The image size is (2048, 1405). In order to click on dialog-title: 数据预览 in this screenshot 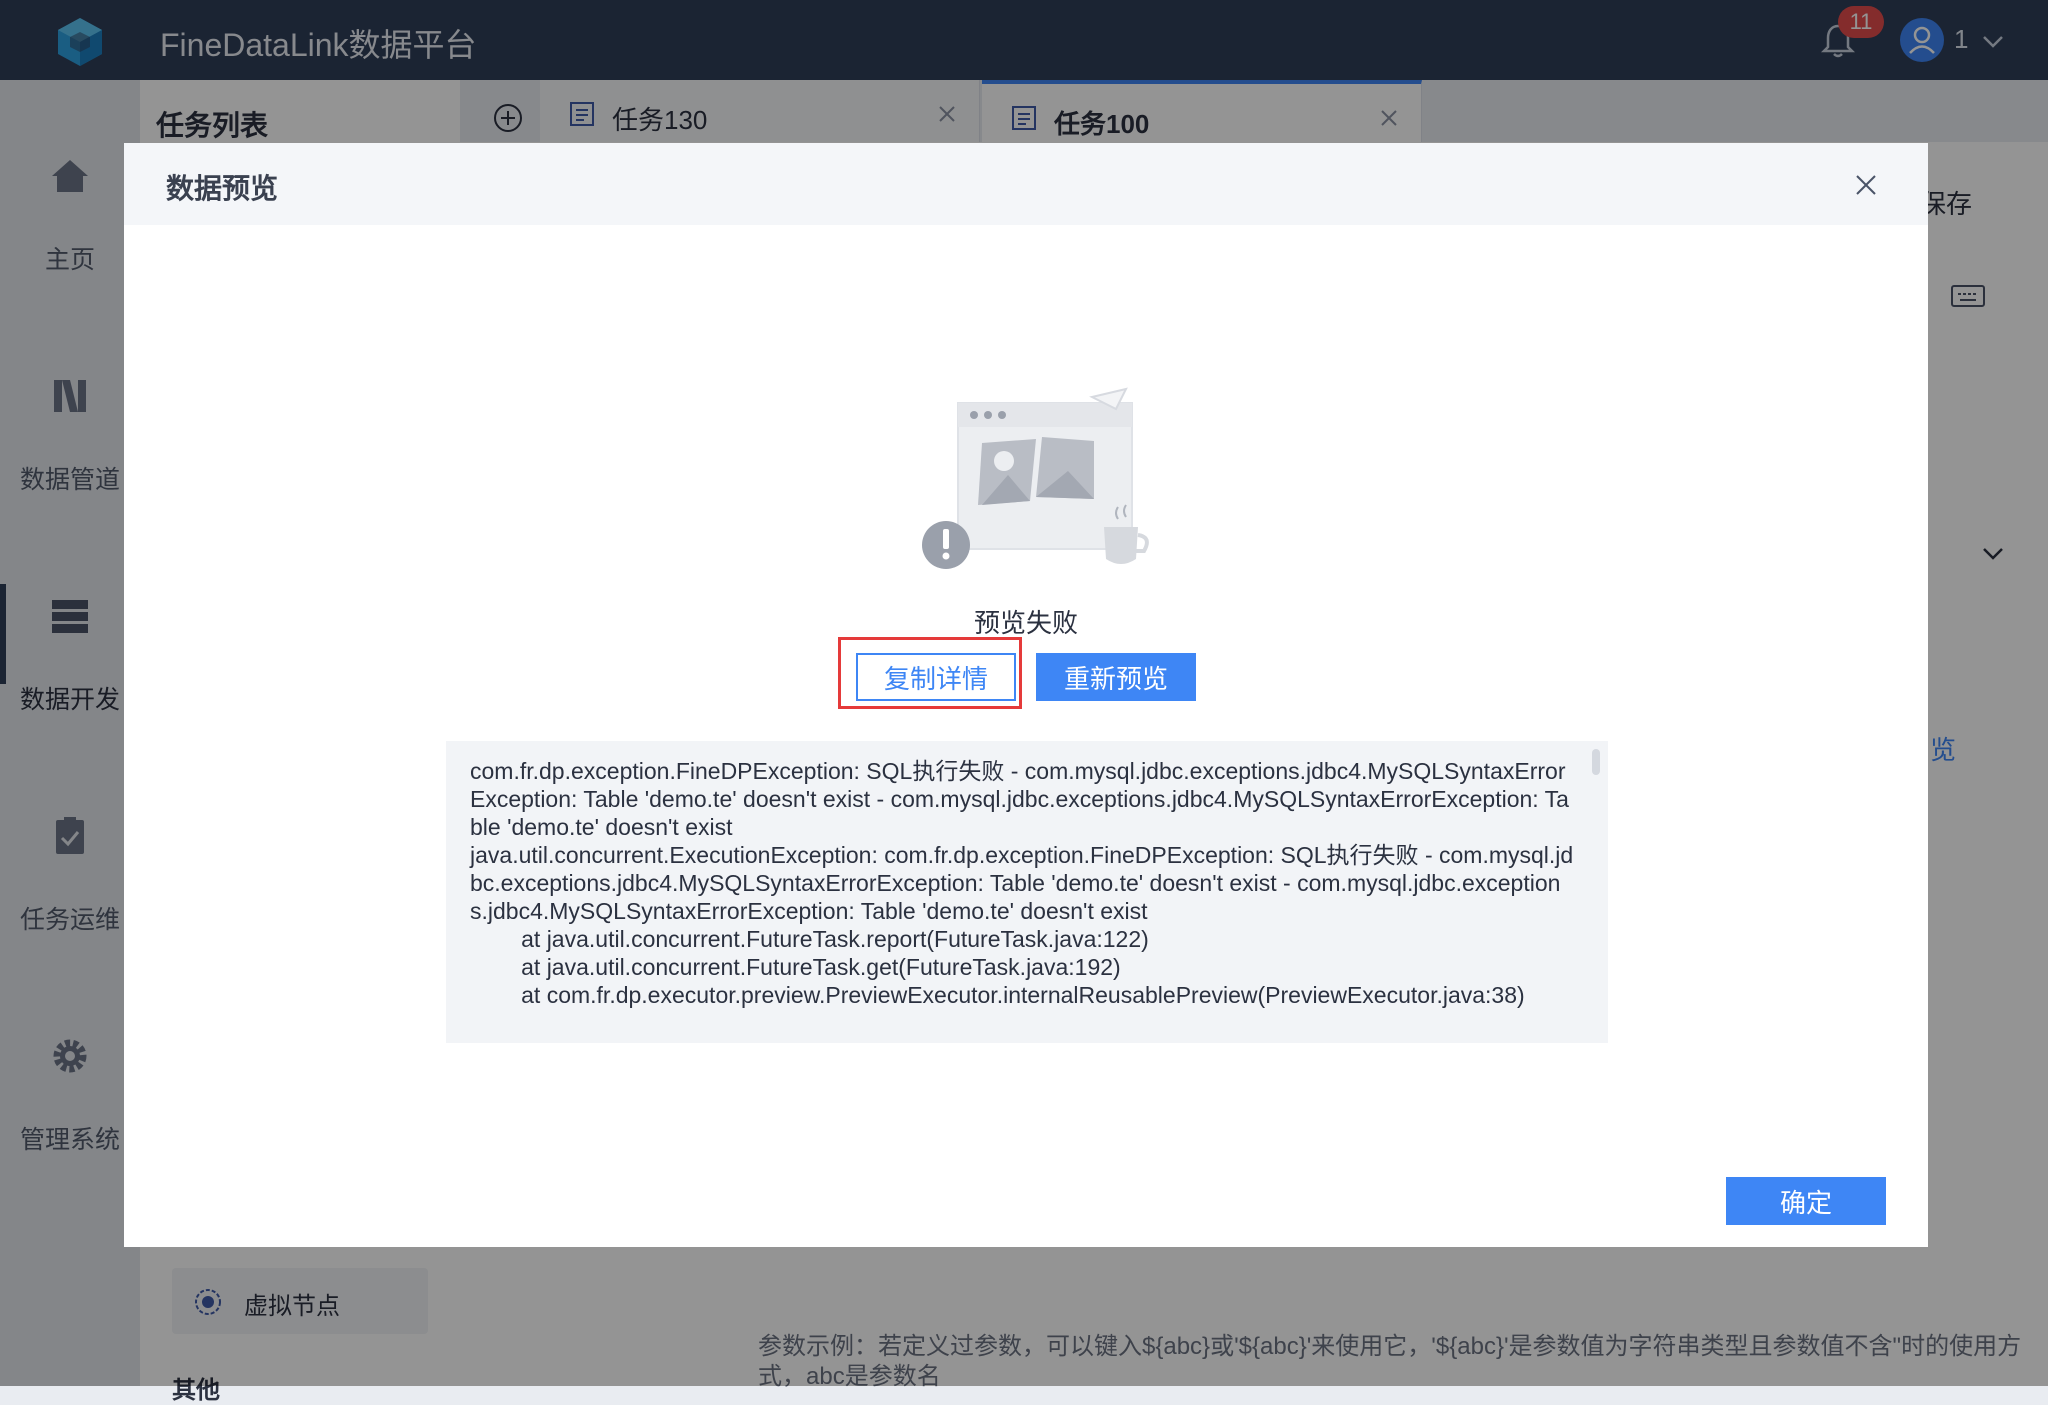, I will do `click(222, 188)`.